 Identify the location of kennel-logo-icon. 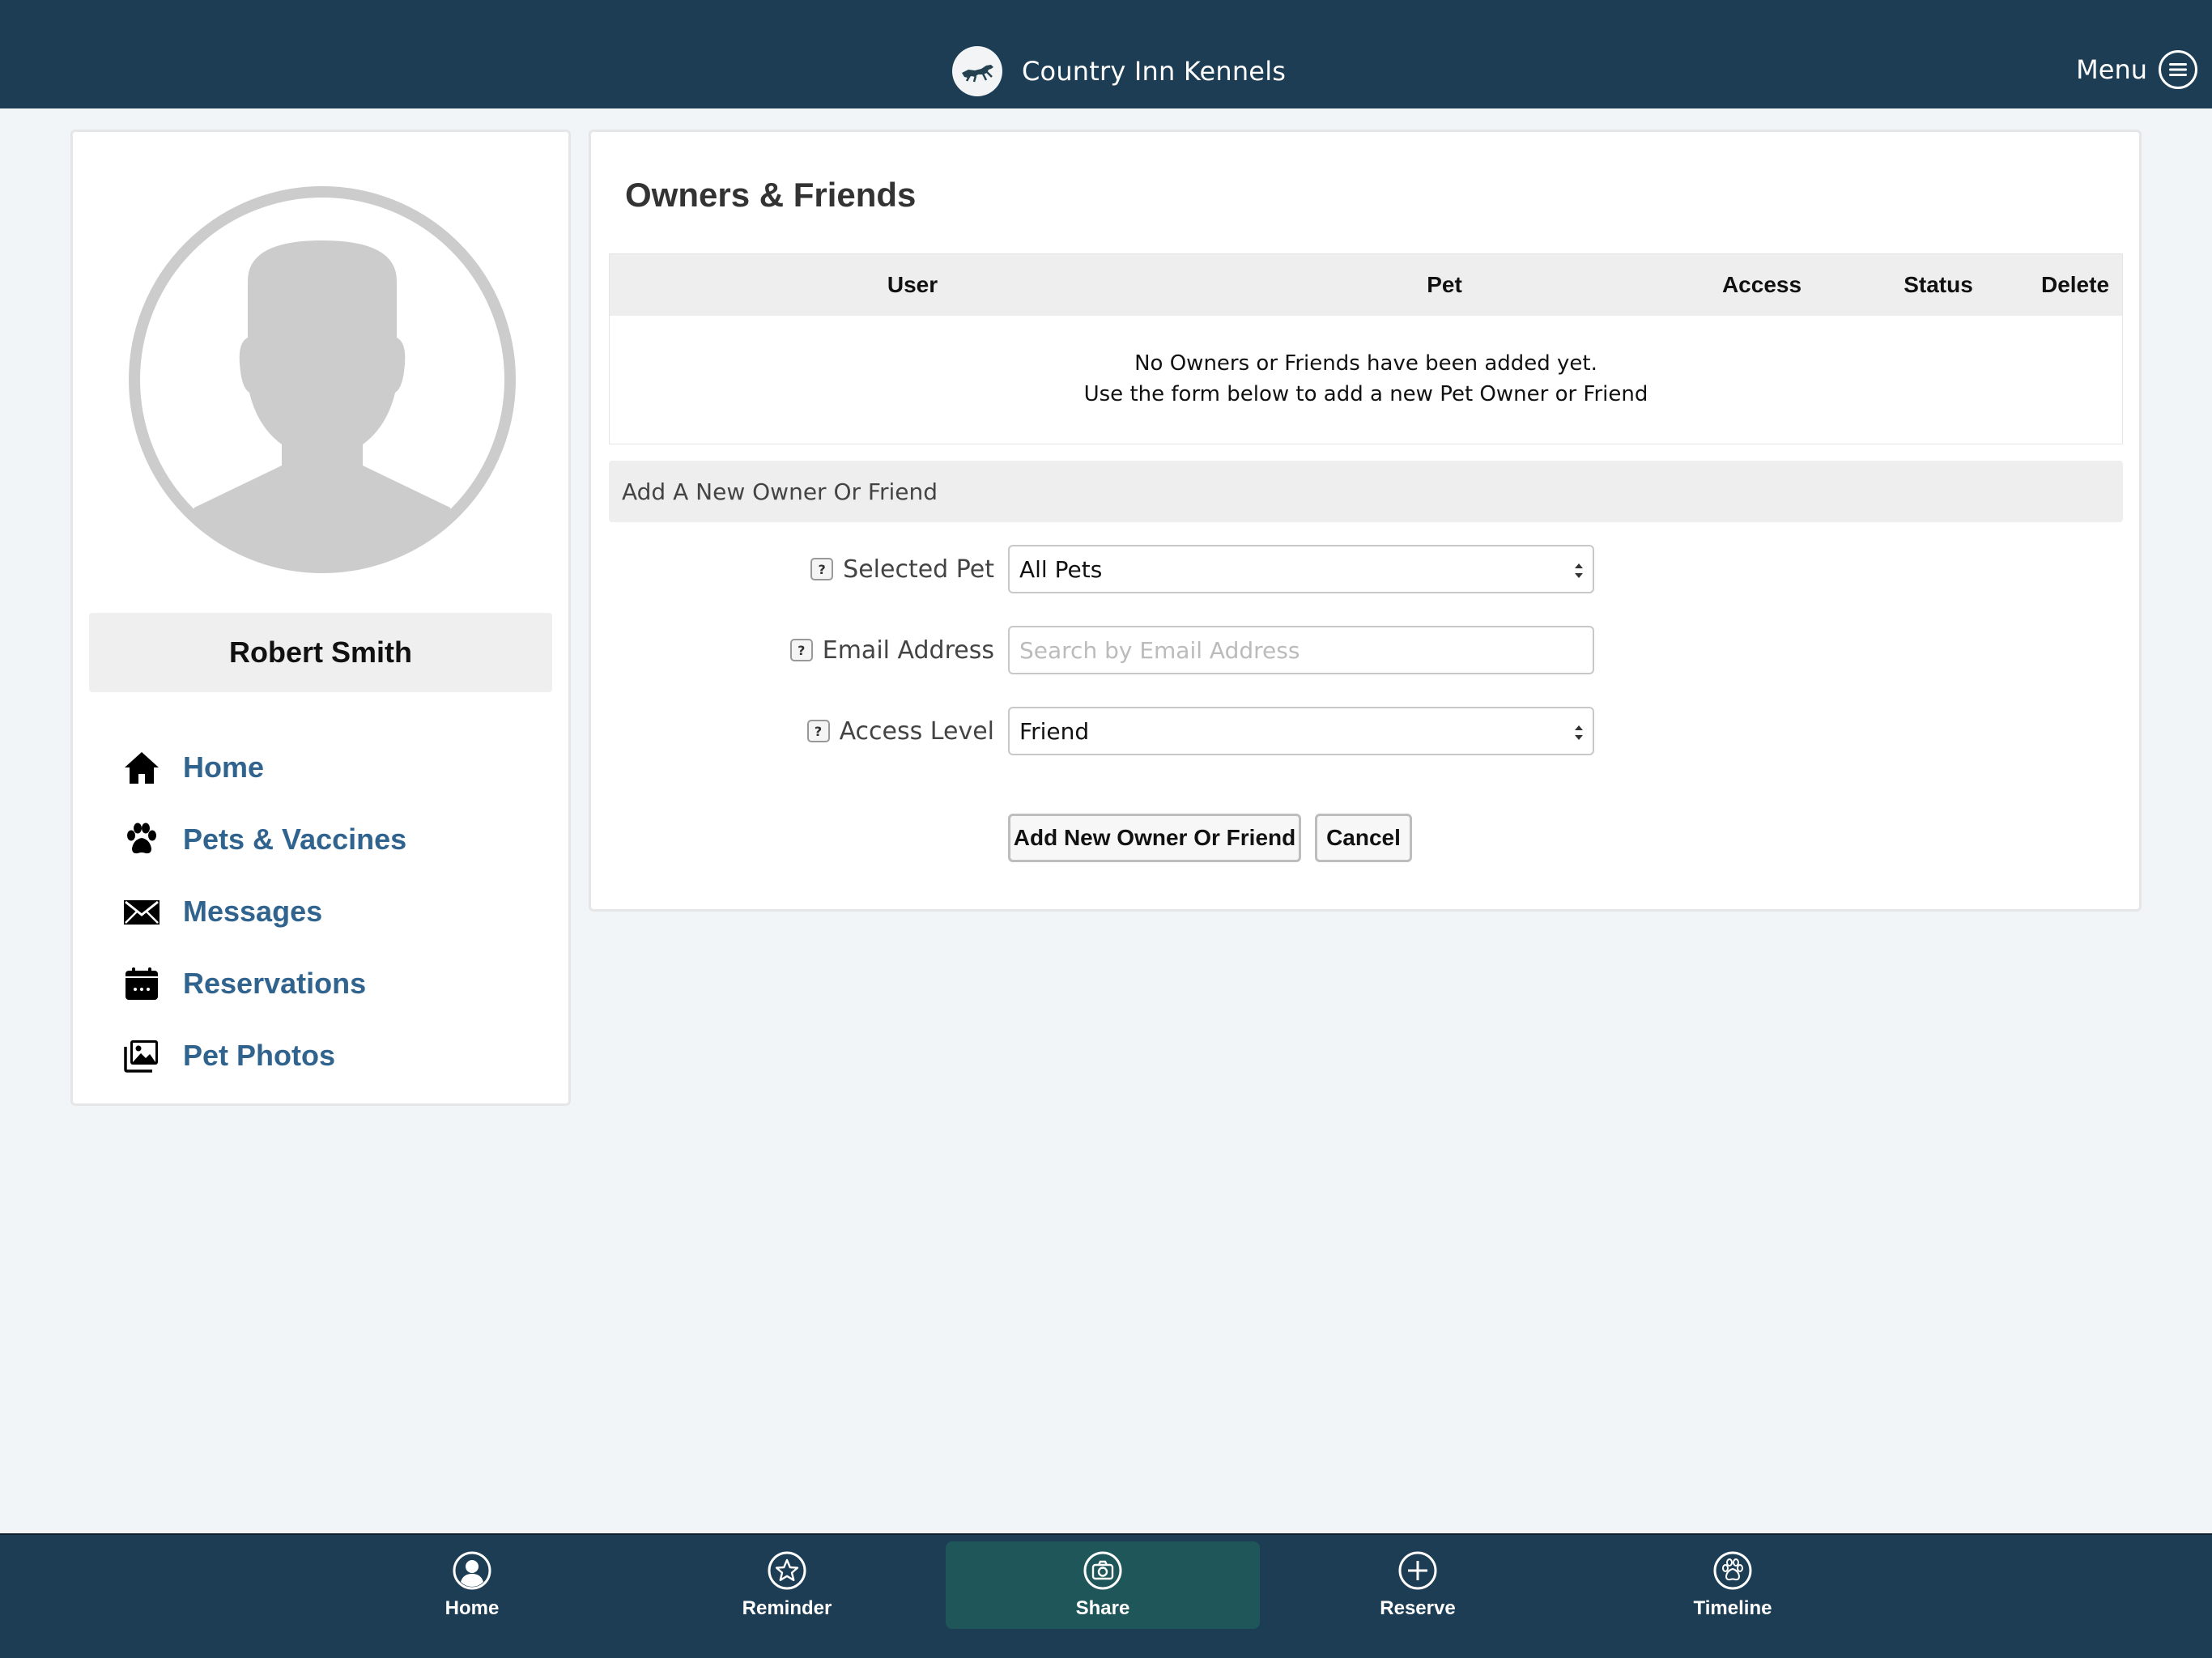
(977, 71).